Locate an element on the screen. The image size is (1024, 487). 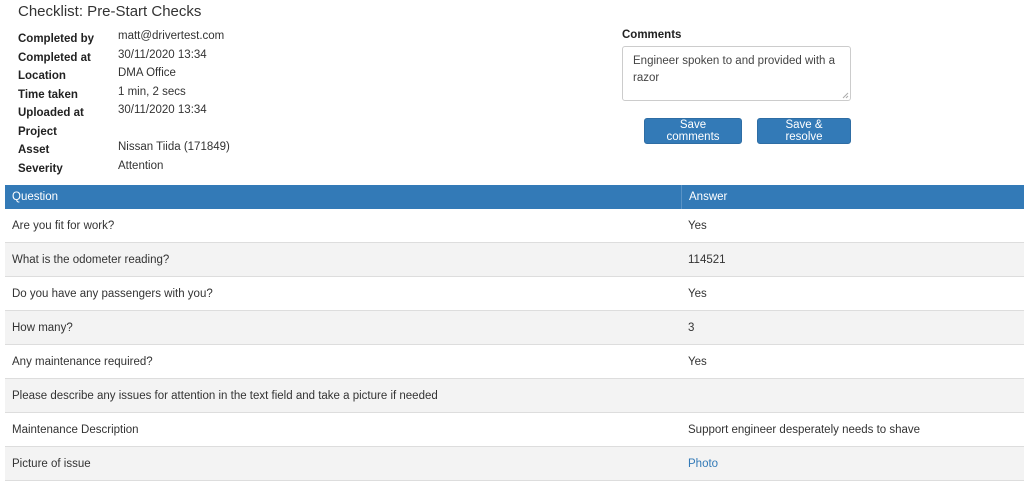
question-cell: How many? is located at coordinates (42, 327).